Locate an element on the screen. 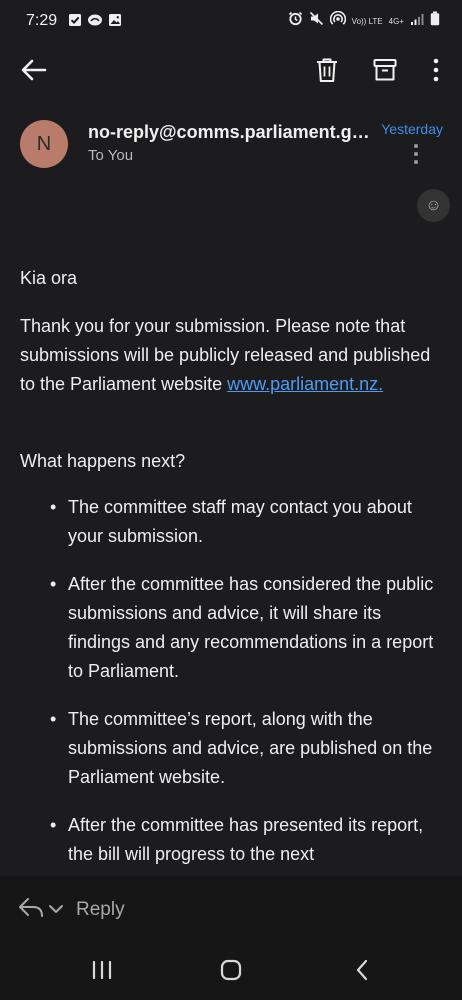 This screenshot has height=1000, width=462. delete-button is located at coordinates (327, 72).